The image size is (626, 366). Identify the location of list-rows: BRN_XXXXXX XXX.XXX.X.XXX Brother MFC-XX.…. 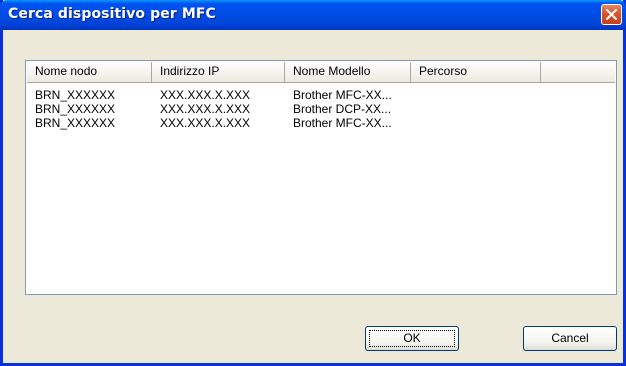
(321, 109).